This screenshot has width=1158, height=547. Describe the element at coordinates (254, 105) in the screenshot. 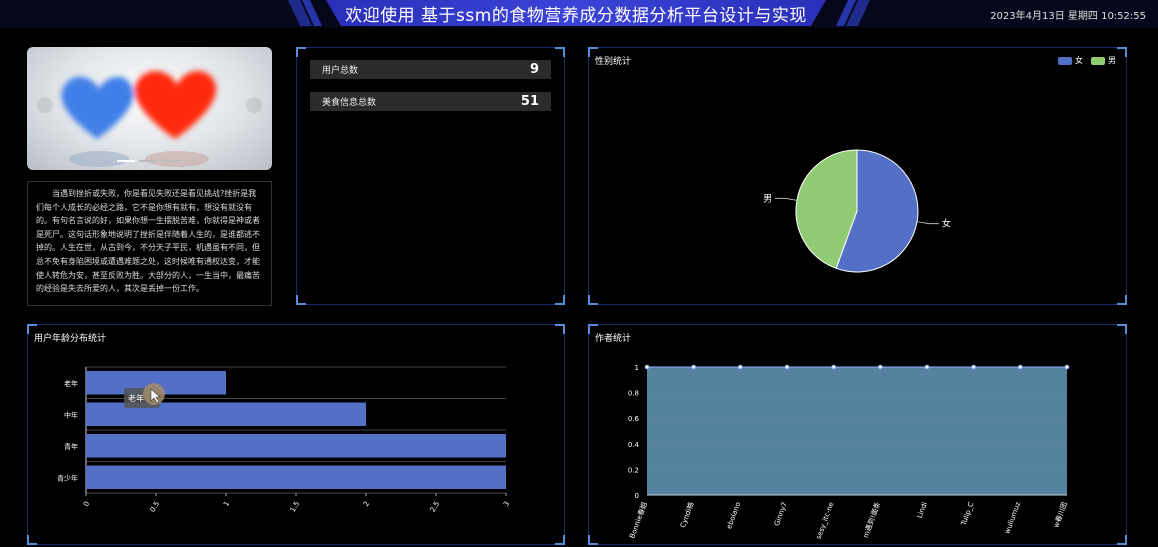

I see `carousel-next-button` at that location.